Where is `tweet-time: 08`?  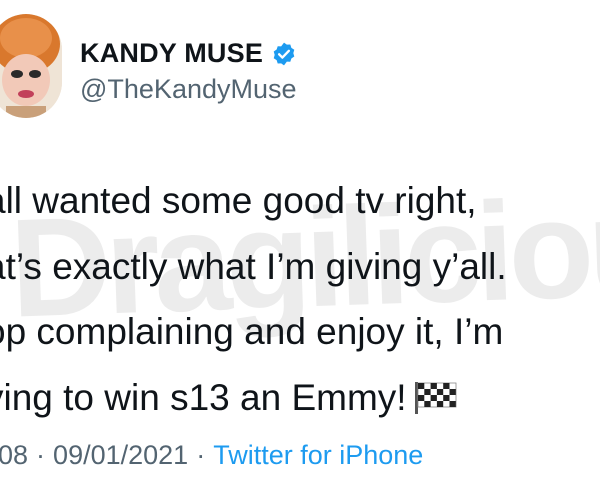 tweet-time: 08 is located at coordinates (14, 455).